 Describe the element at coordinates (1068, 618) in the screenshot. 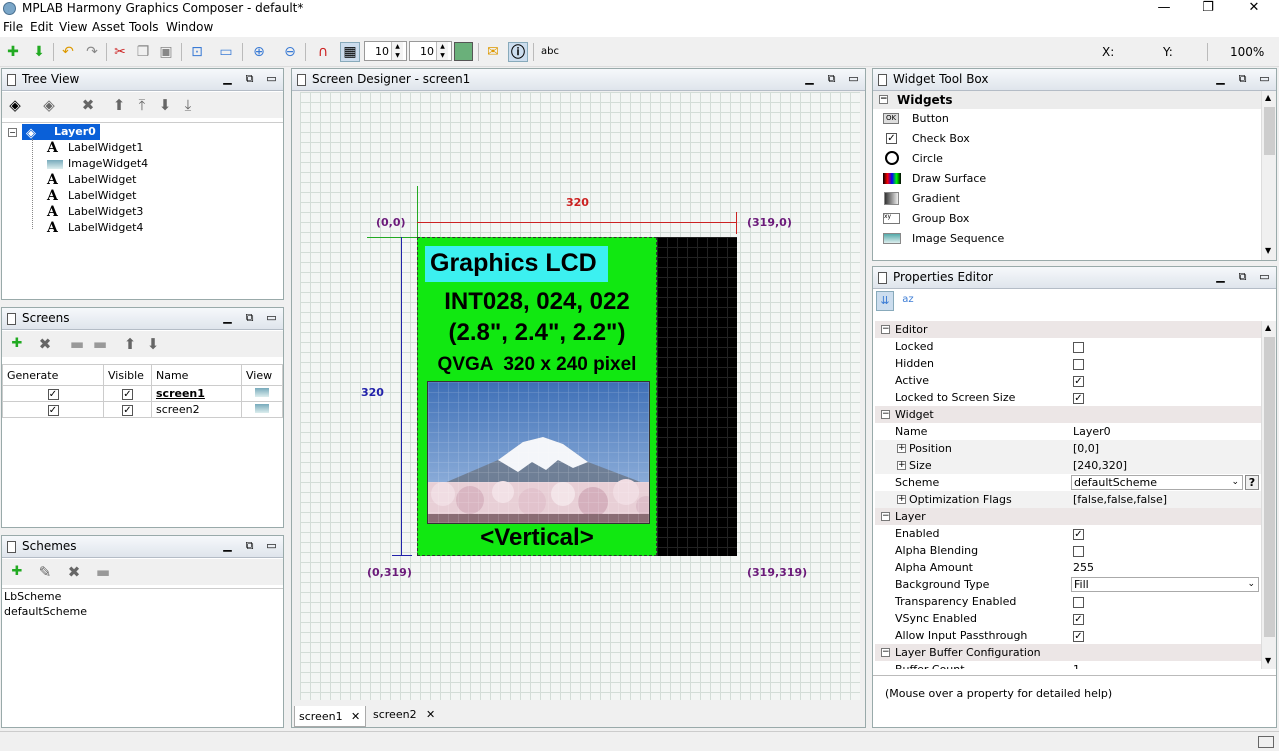

I see `property-row: VSync Enabled ✓` at that location.